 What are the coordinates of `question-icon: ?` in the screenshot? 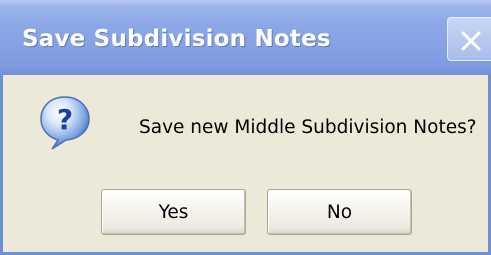 It's located at (65, 125).